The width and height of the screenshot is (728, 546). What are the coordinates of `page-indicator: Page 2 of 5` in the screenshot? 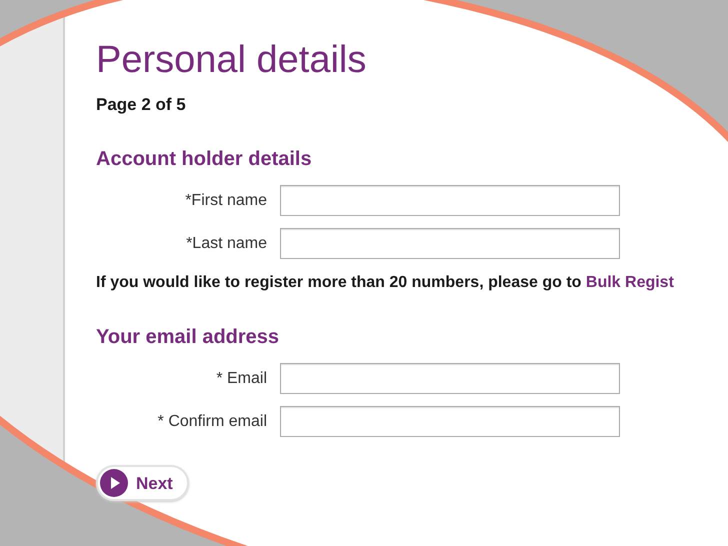 It's located at (141, 105).